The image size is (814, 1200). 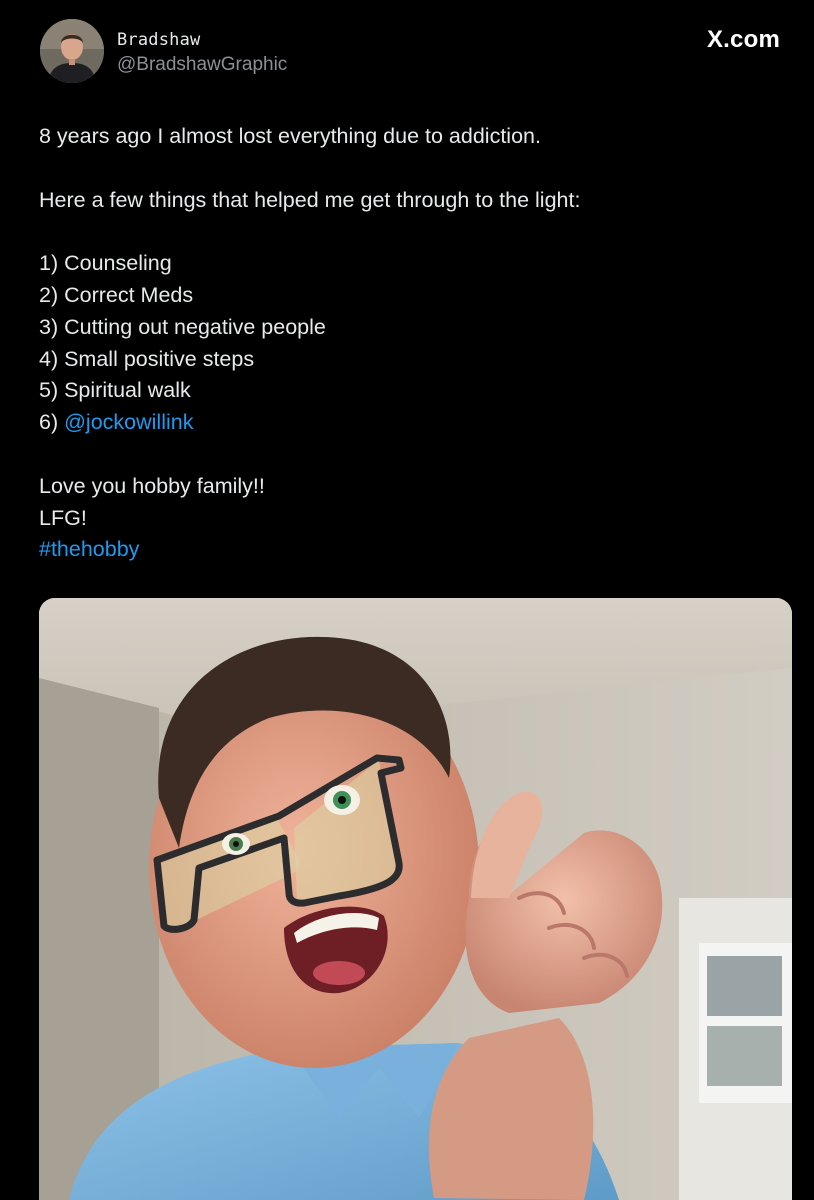 What do you see at coordinates (52, 294) in the screenshot?
I see `list-number: 2)` at bounding box center [52, 294].